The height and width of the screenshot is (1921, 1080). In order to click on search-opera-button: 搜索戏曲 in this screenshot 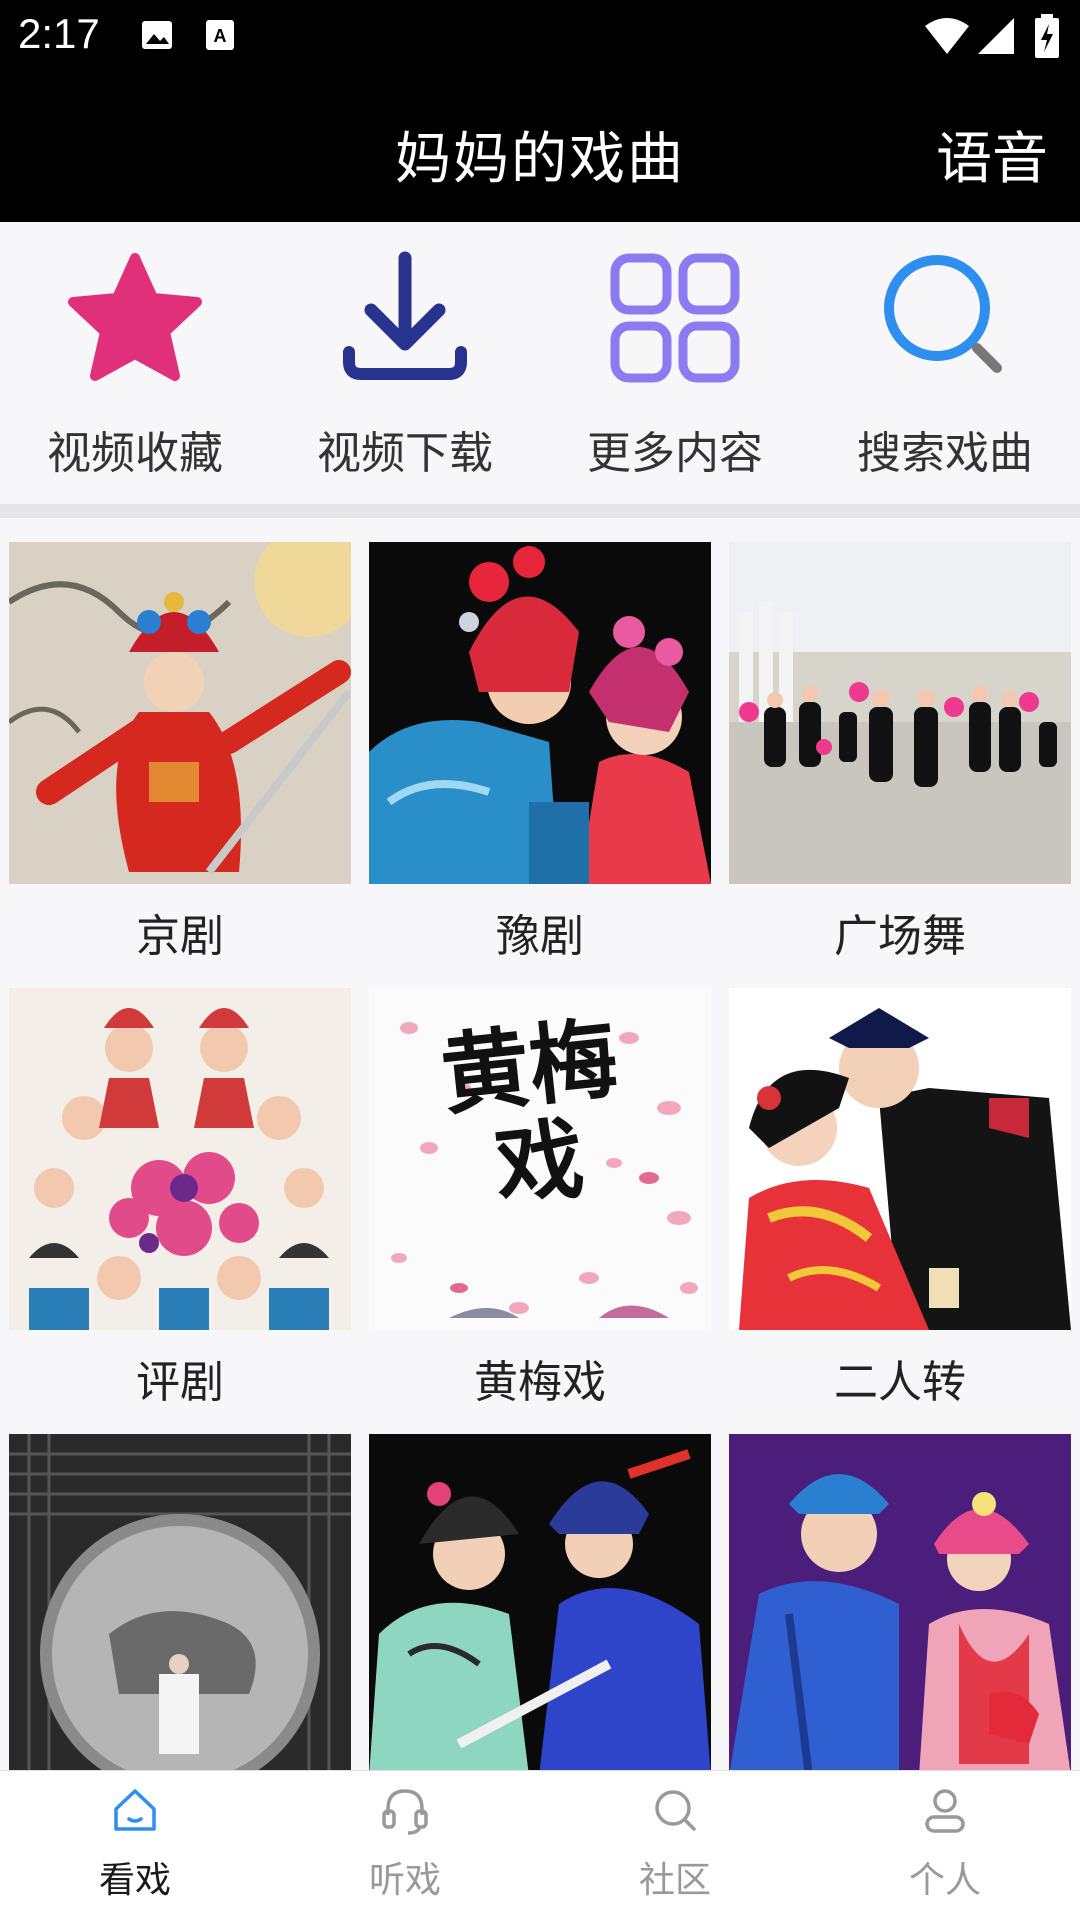, I will do `click(945, 363)`.